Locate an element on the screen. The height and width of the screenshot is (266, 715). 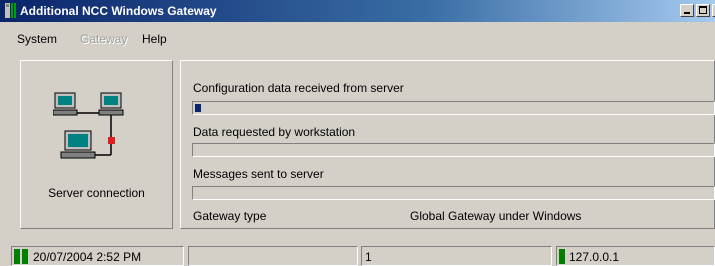
network-computers-icon is located at coordinates (88, 125).